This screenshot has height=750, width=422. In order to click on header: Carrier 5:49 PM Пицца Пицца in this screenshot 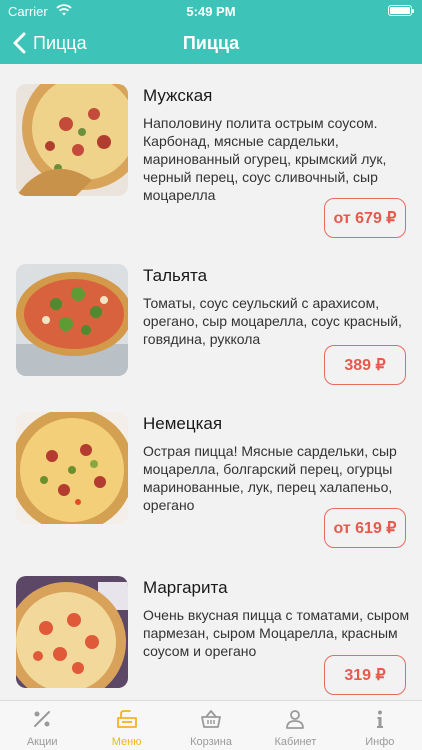, I will do `click(211, 32)`.